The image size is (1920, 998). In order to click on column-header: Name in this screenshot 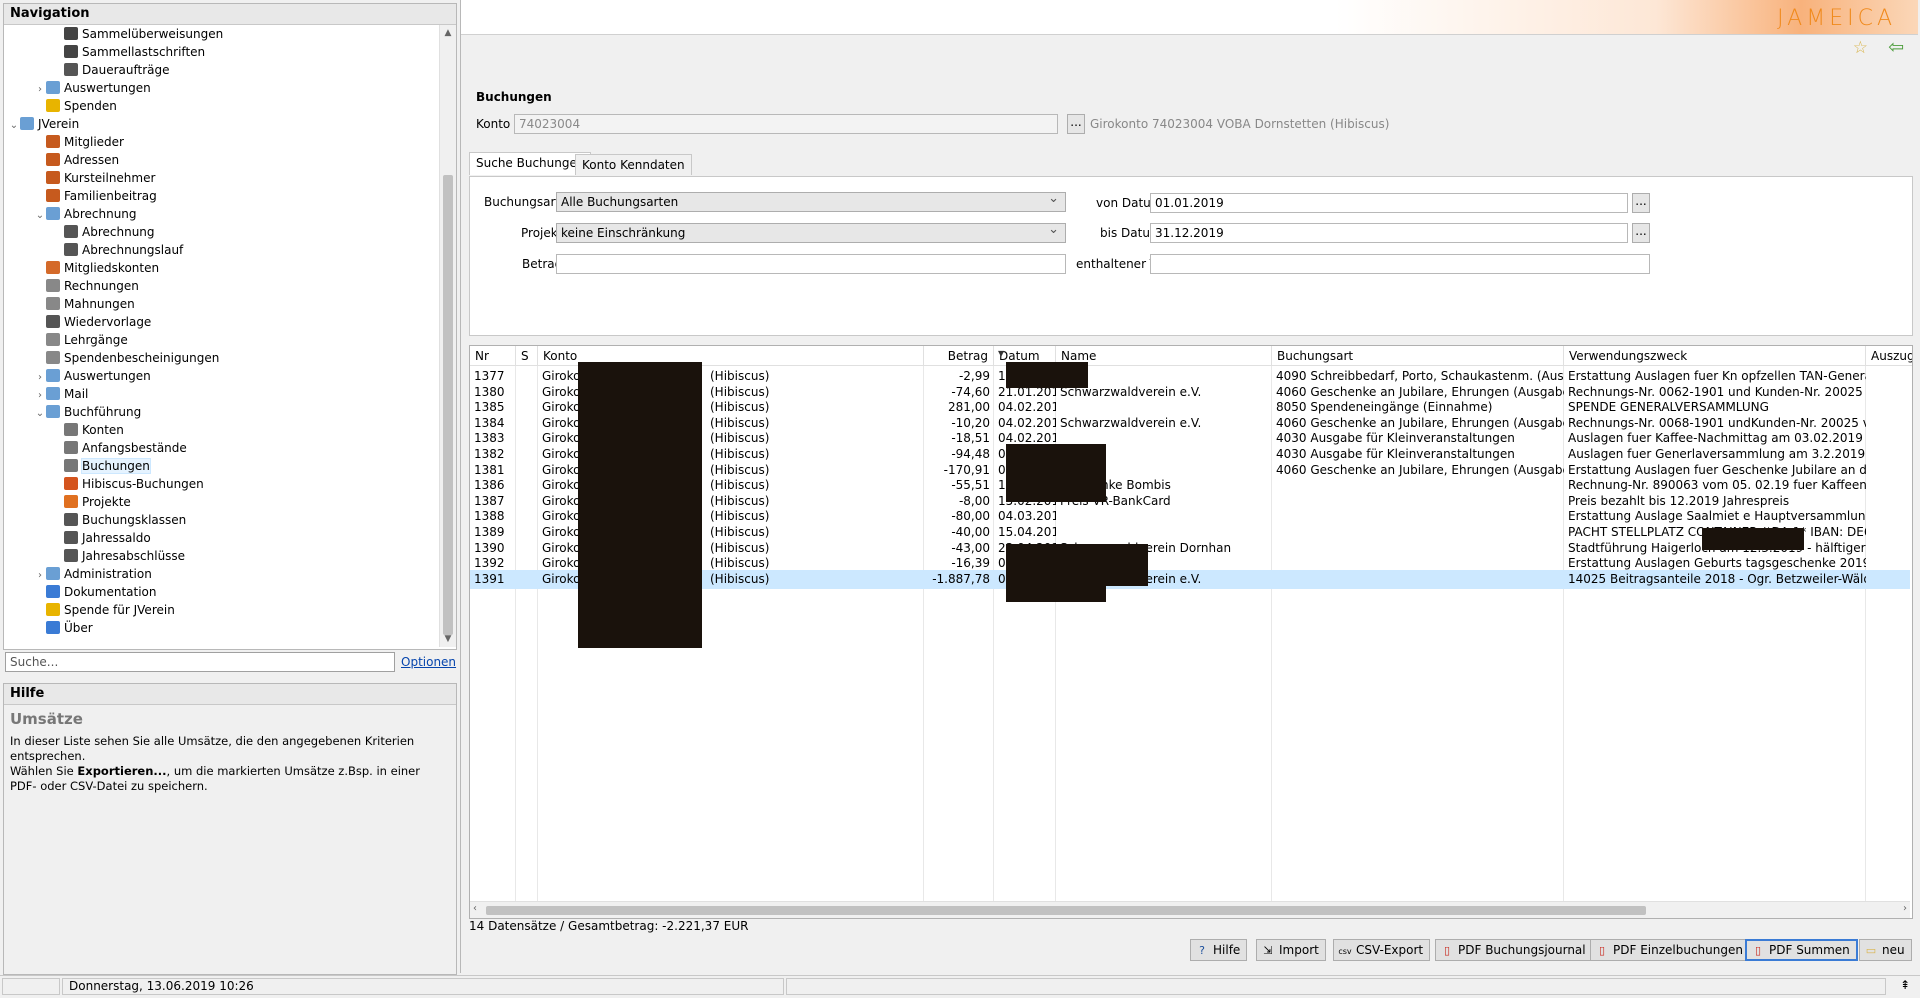, I will do `click(1164, 356)`.